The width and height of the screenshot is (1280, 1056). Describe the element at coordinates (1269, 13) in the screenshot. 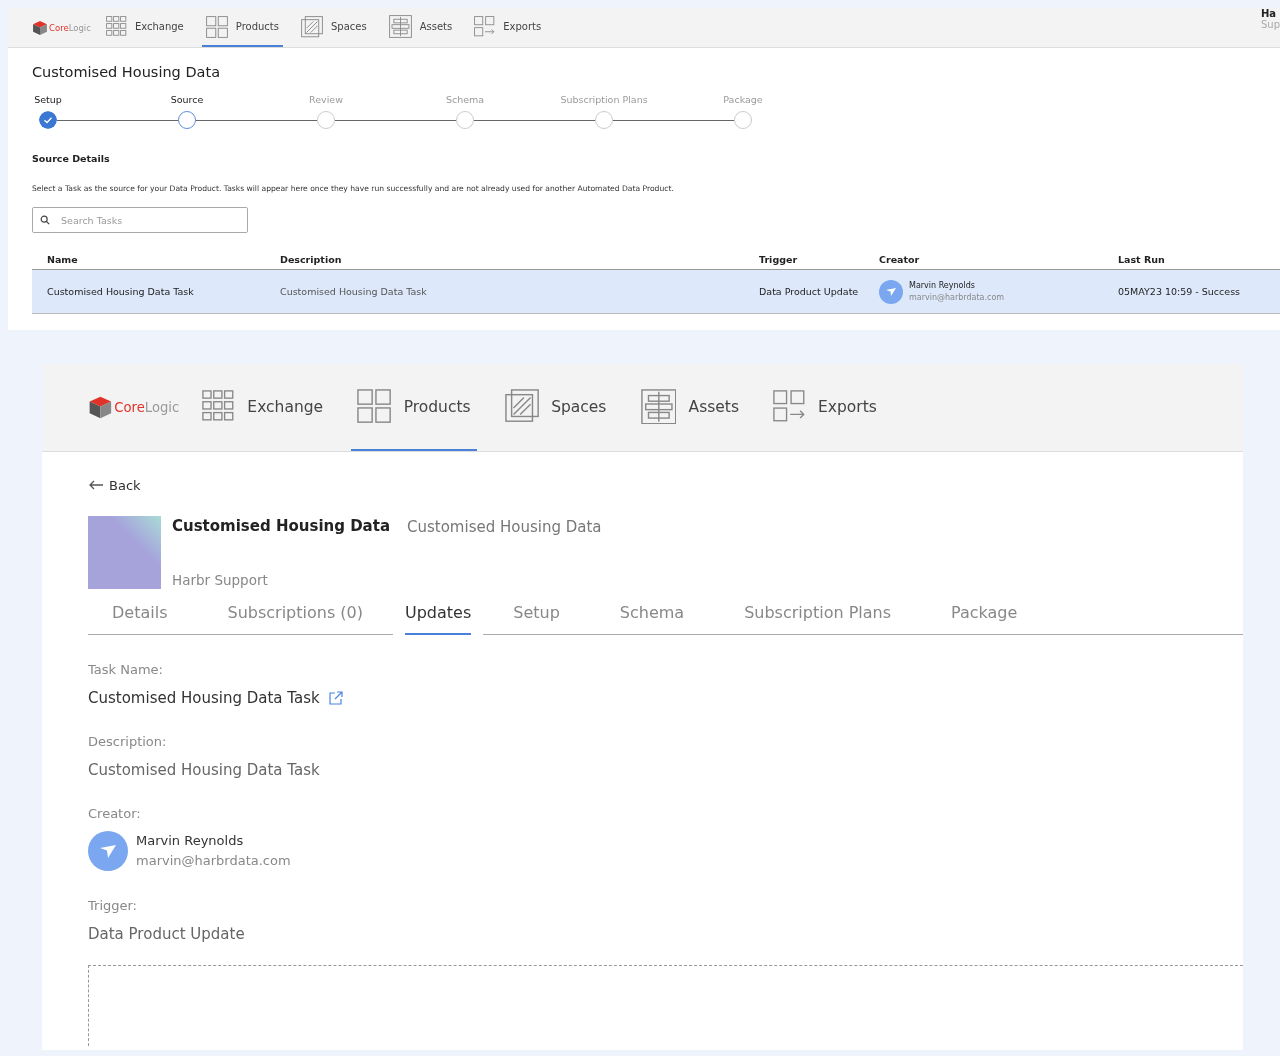

I see `user-name: Ha` at that location.